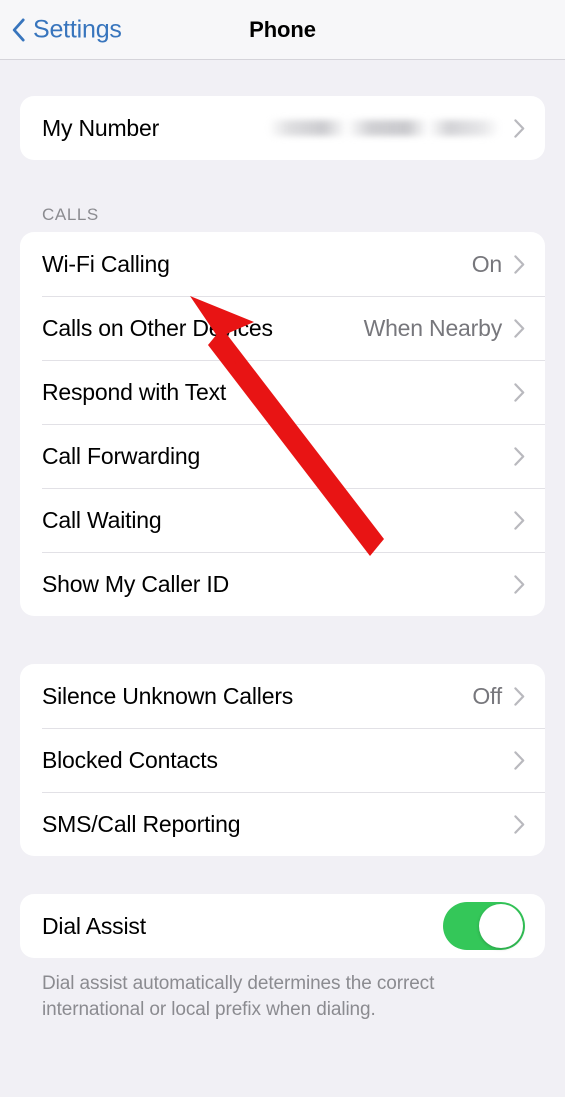 The height and width of the screenshot is (1097, 565). I want to click on settings-card: My Number, so click(282, 128).